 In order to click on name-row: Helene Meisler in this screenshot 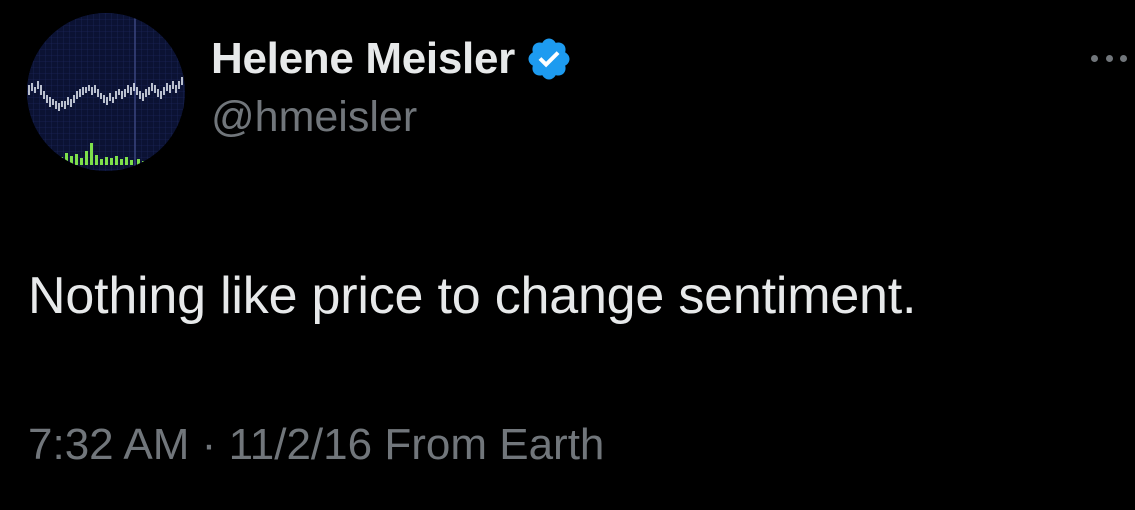, I will do `click(392, 59)`.